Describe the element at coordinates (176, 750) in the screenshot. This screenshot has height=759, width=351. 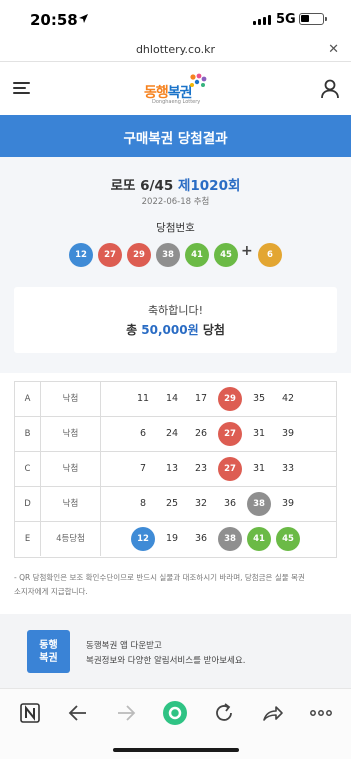
I see `home-indicator` at that location.